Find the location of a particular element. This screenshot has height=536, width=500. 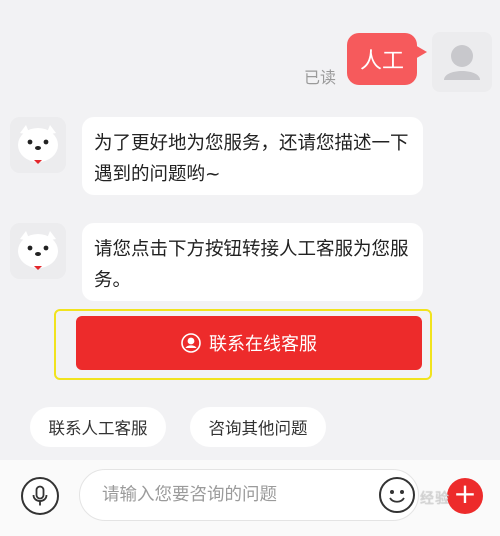

bot-message-bubble: 为了更好地为您服务，还请您描述一下遇到的问题哟~ is located at coordinates (252, 156).